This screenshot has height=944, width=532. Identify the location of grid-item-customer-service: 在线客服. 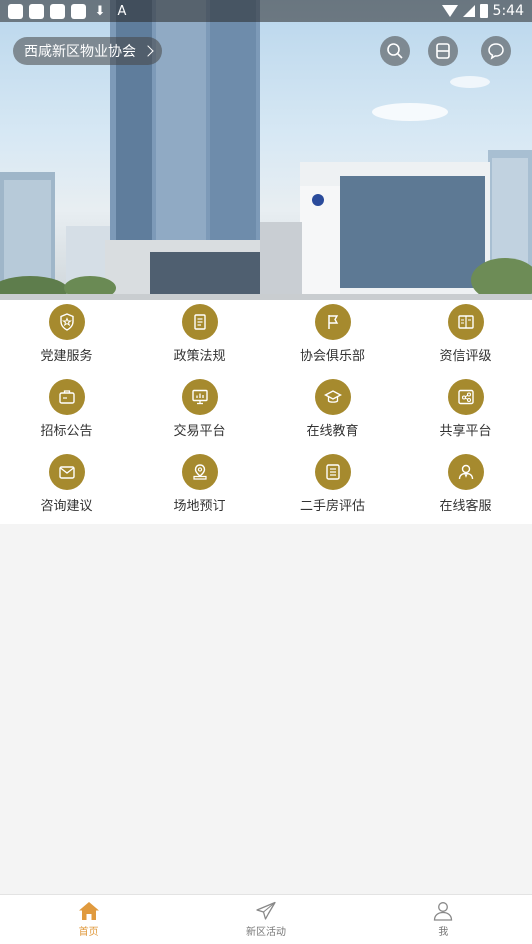
(465, 487).